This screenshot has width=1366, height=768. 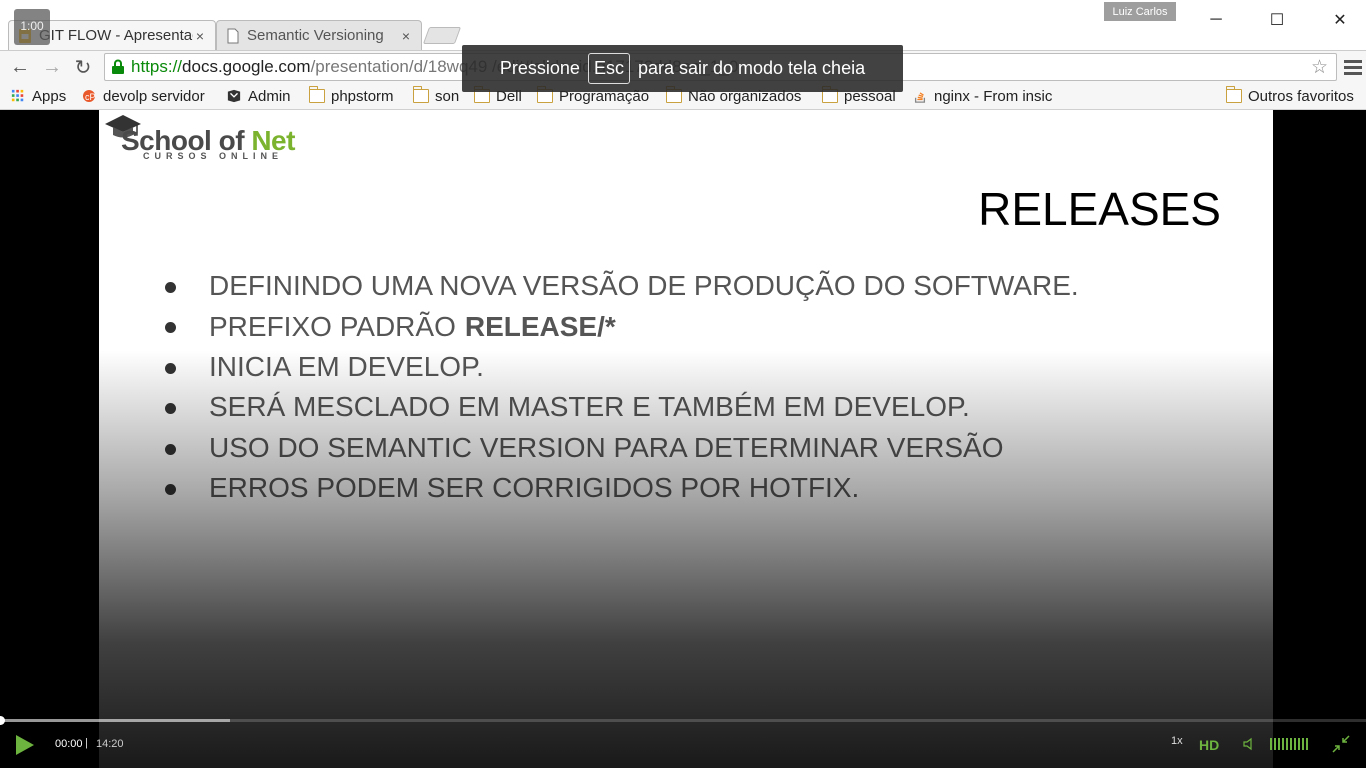 What do you see at coordinates (1140, 11) in the screenshot?
I see `profile-button: Luiz Carlos` at bounding box center [1140, 11].